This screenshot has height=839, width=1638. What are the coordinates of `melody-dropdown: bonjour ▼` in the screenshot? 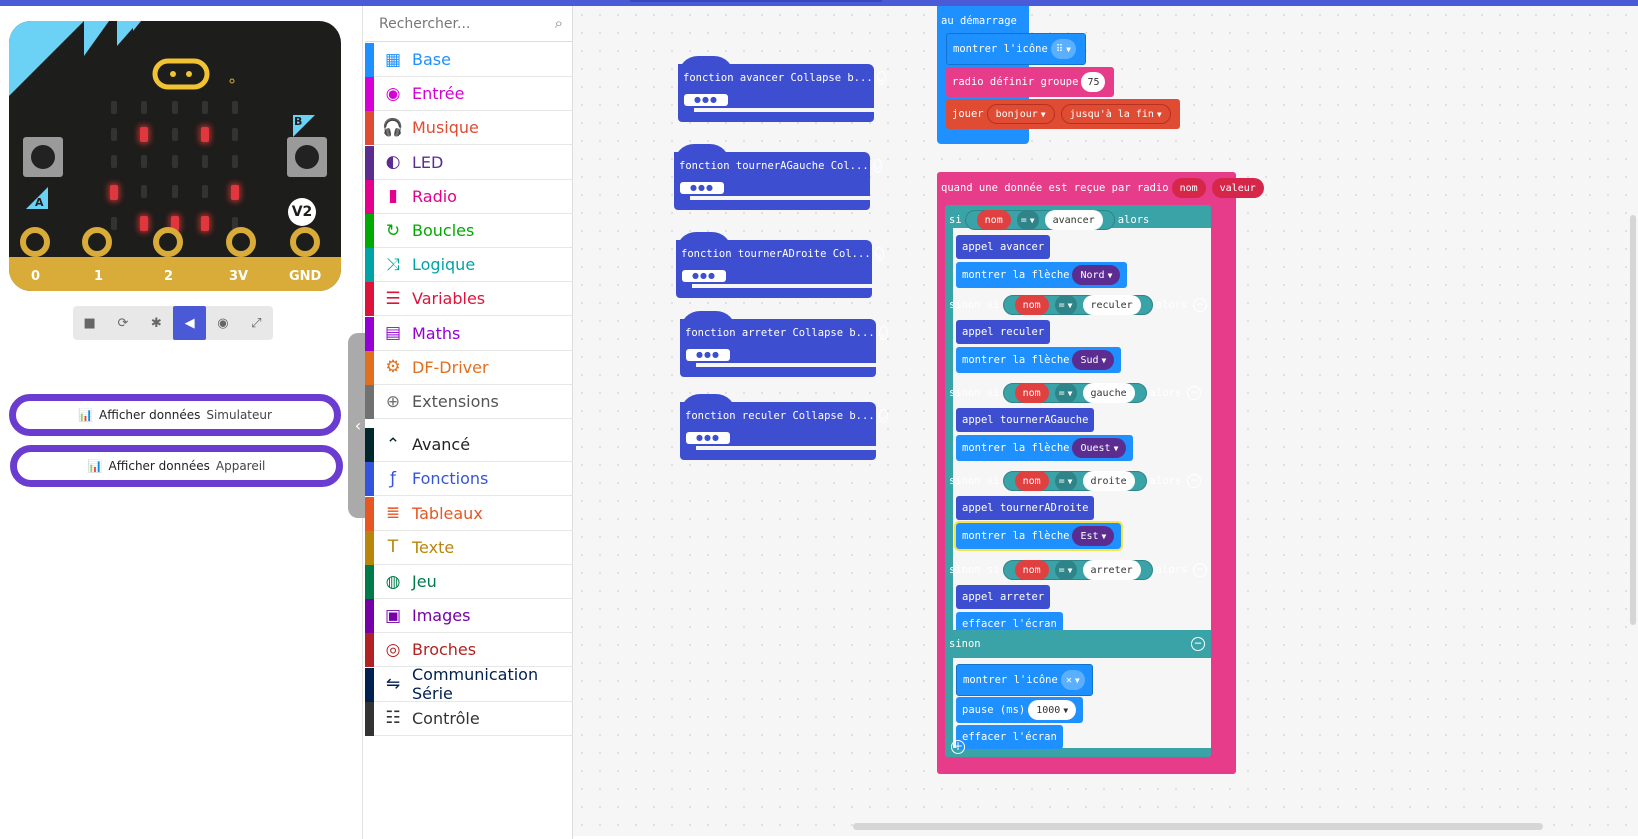 It's located at (1020, 114).